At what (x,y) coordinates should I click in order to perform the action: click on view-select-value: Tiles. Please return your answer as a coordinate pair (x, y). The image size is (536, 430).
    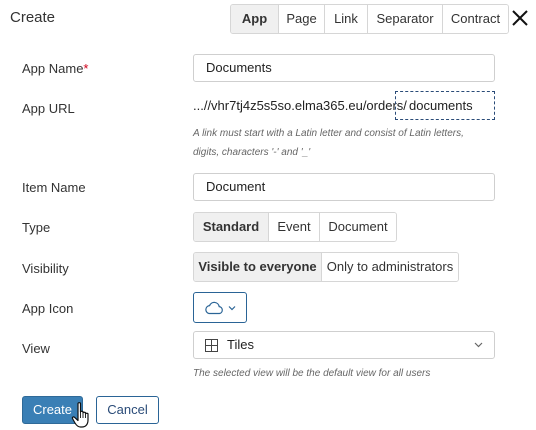
    Looking at the image, I should click on (240, 344).